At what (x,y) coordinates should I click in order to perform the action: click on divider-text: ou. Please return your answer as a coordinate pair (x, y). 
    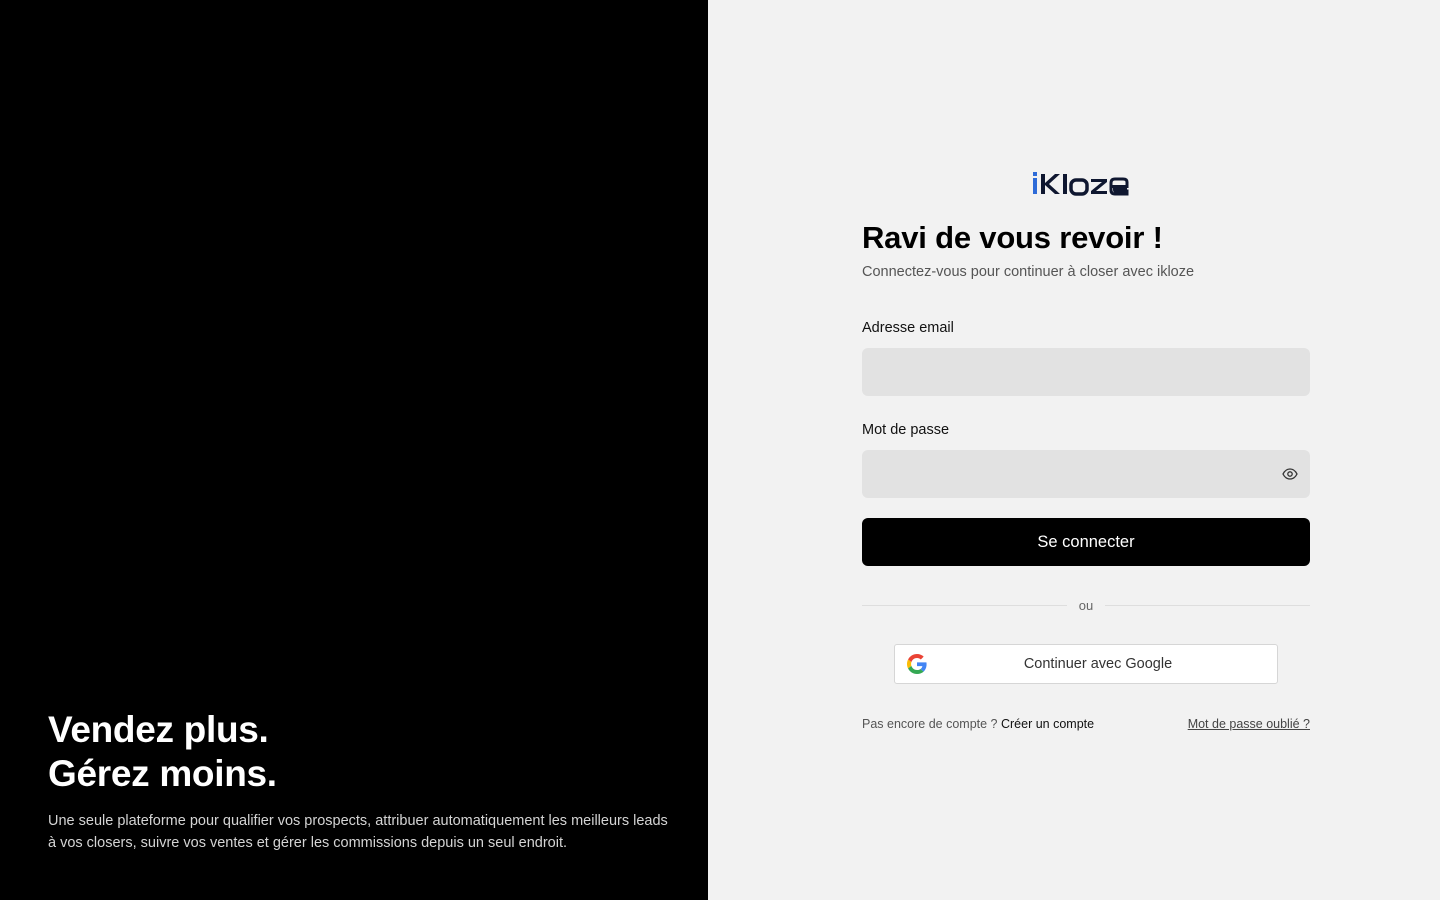
    Looking at the image, I should click on (1086, 605).